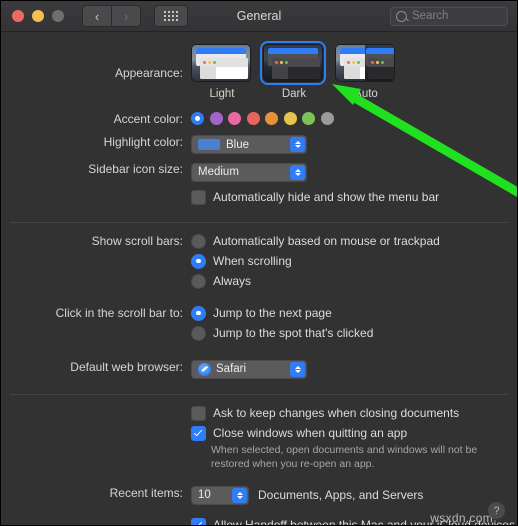  Describe the element at coordinates (58, 16) in the screenshot. I see `zoom-button` at that location.